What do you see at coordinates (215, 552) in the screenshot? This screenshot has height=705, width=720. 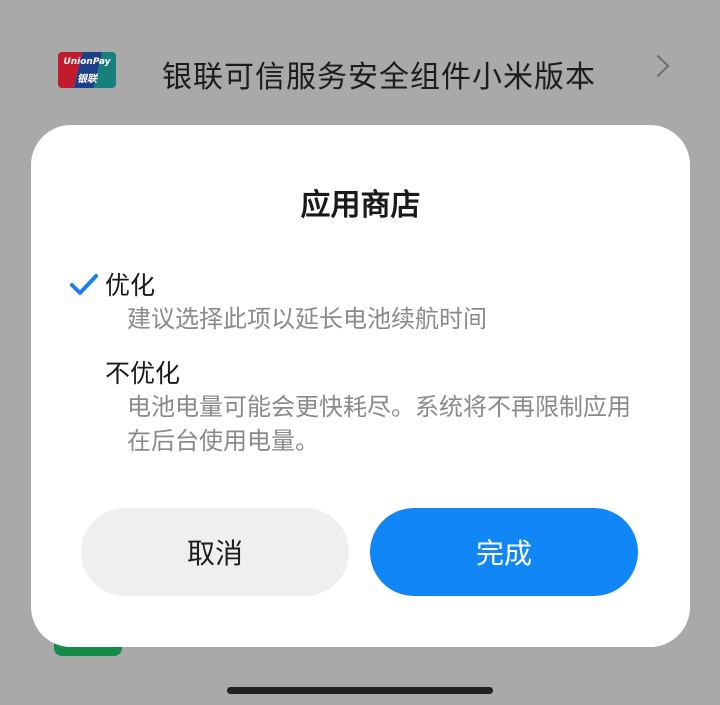 I see `cancel-button: 取消` at bounding box center [215, 552].